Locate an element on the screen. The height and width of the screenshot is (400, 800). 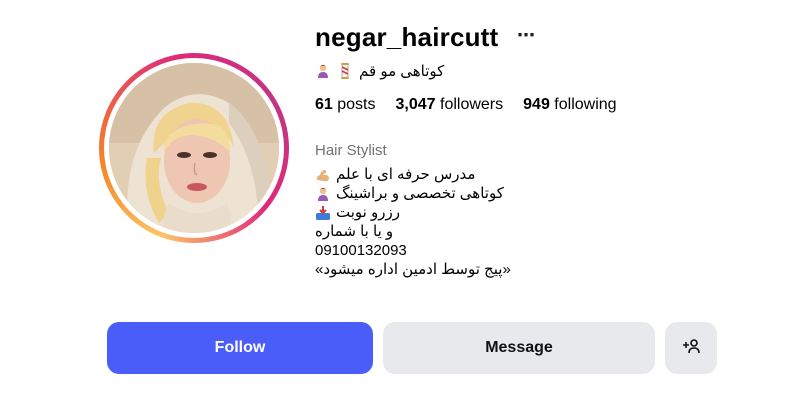
avatar-gap is located at coordinates (194, 148).